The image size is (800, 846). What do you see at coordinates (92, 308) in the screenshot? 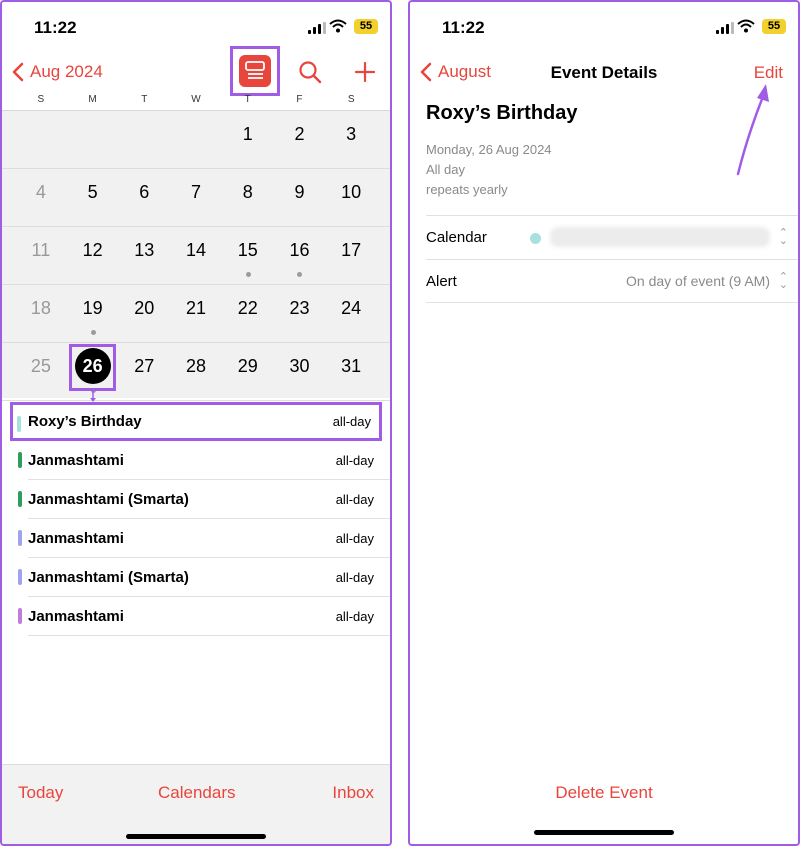
I see `day-number: 19` at bounding box center [92, 308].